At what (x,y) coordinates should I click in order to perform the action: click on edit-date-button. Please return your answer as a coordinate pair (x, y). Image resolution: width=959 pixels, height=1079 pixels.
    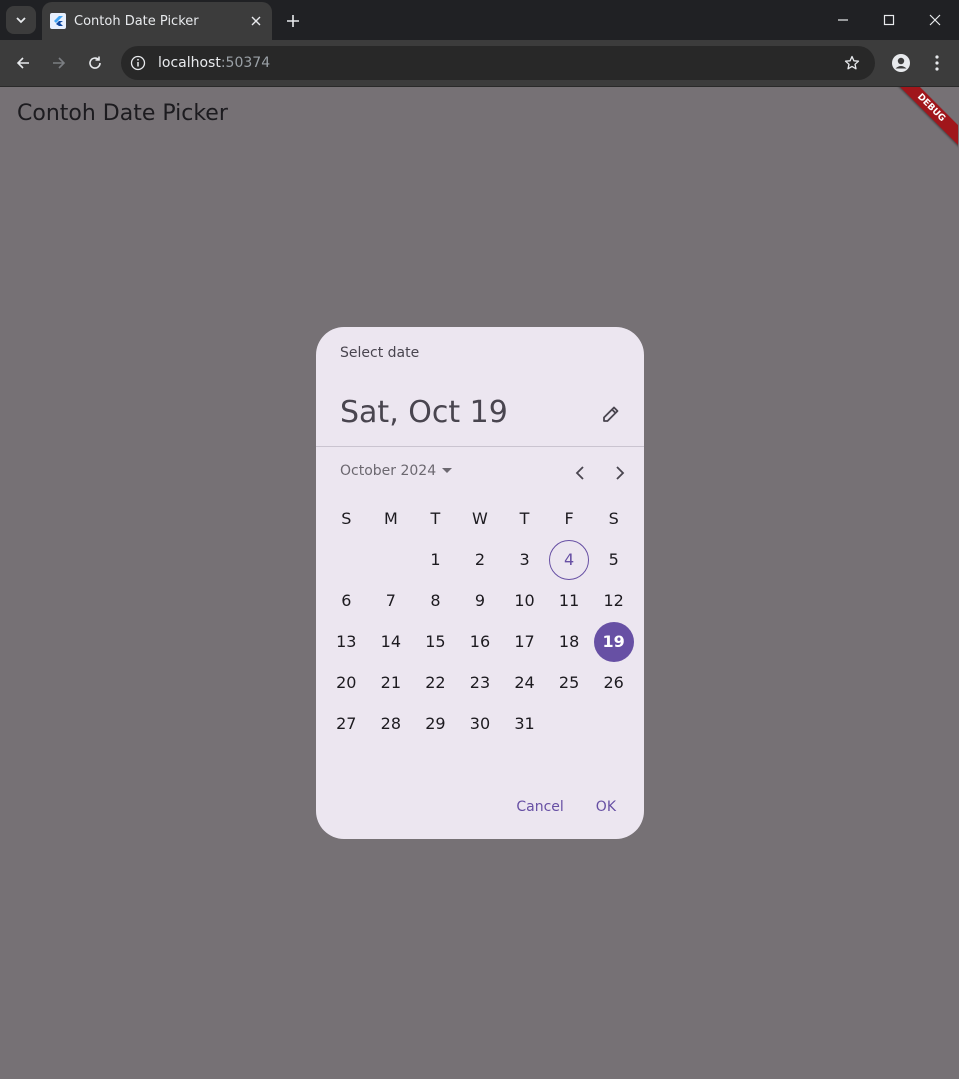
    Looking at the image, I should click on (611, 414).